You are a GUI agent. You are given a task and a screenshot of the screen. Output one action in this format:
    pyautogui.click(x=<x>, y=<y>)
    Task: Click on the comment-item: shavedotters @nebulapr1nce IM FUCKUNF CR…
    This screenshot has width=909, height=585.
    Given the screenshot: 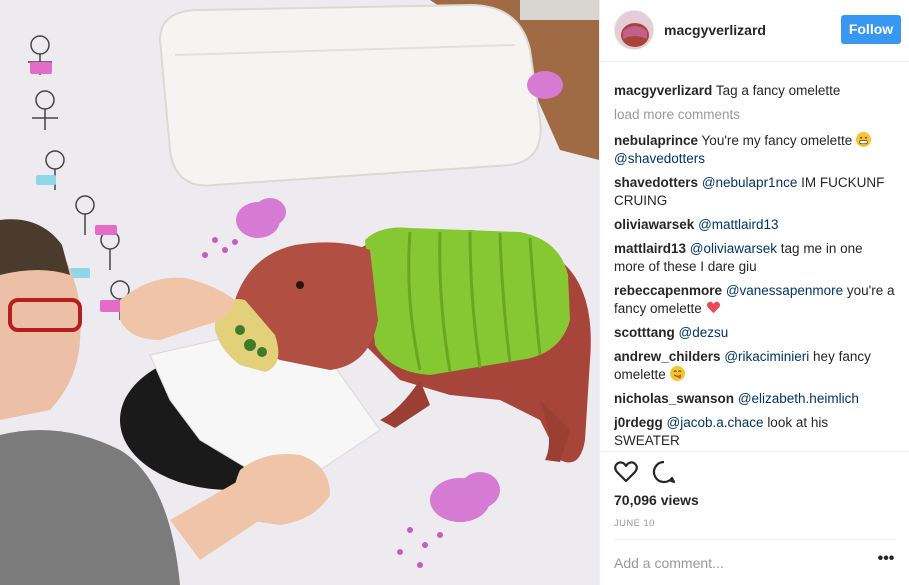 What is the action you would take?
    pyautogui.click(x=755, y=192)
    